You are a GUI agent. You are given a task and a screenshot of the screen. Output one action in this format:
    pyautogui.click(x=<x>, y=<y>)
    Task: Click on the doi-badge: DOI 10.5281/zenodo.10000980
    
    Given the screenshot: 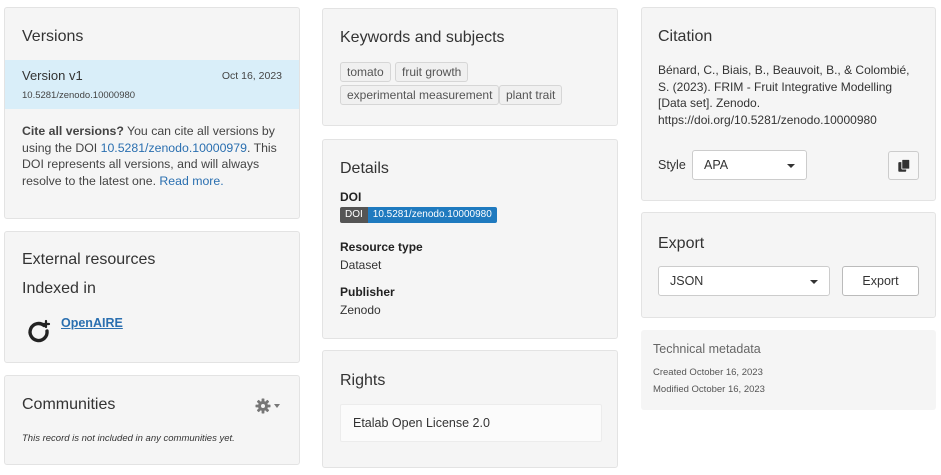 What is the action you would take?
    pyautogui.click(x=418, y=215)
    